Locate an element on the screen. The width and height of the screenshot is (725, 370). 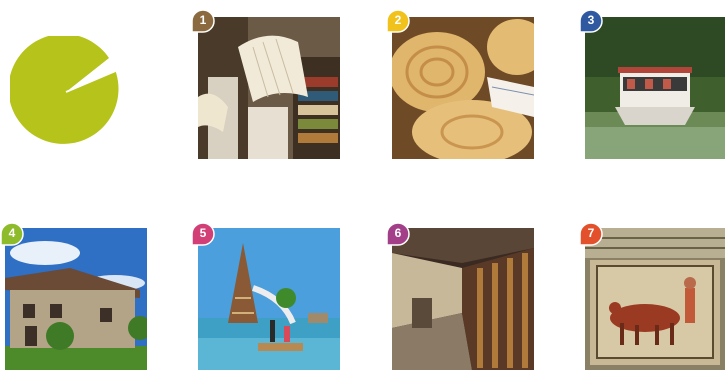
tile-7-mosaic is located at coordinates (655, 299).